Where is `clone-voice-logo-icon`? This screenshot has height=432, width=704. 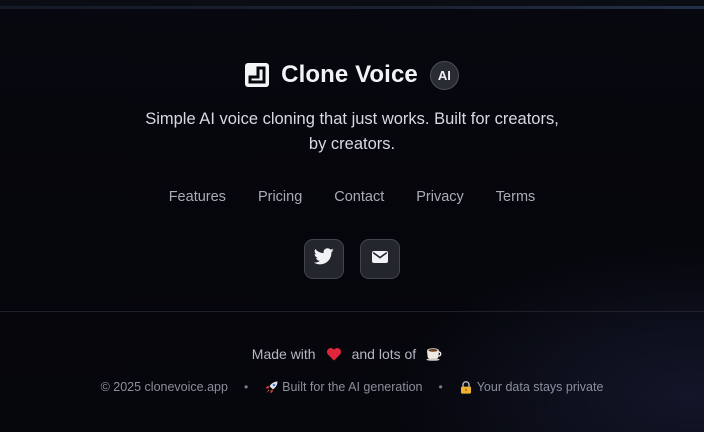 clone-voice-logo-icon is located at coordinates (257, 75).